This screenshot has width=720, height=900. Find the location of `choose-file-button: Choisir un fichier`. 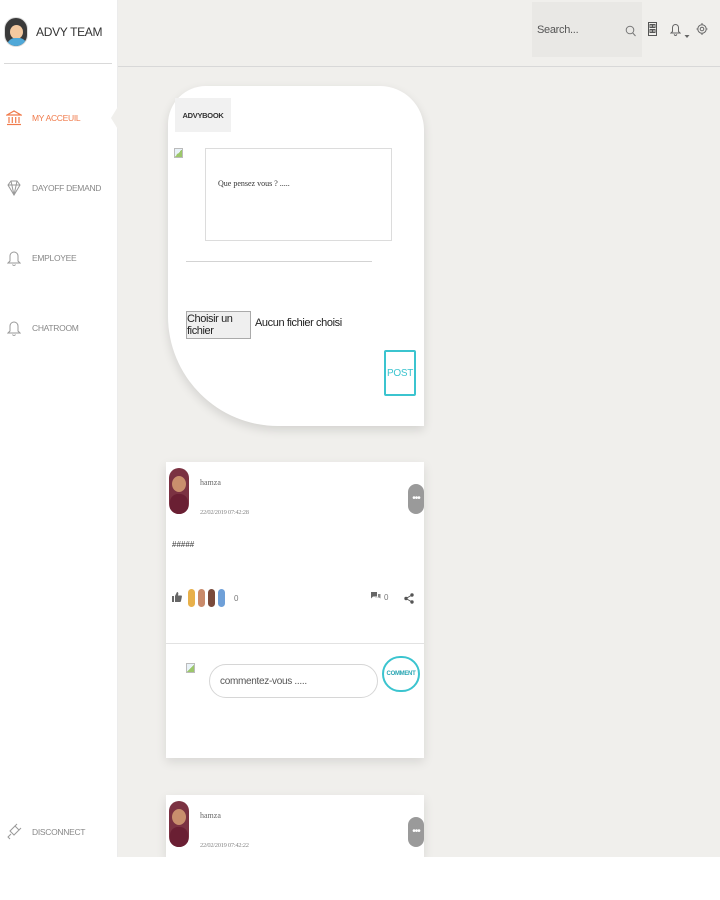

choose-file-button: Choisir un fichier is located at coordinates (218, 325).